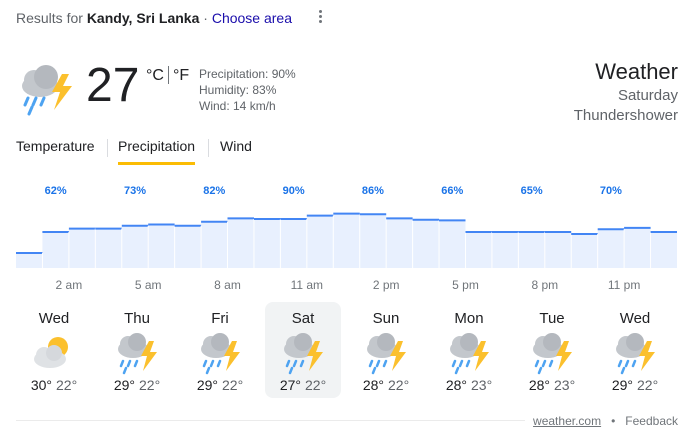  I want to click on precipitation-data-label: 65%, so click(532, 191).